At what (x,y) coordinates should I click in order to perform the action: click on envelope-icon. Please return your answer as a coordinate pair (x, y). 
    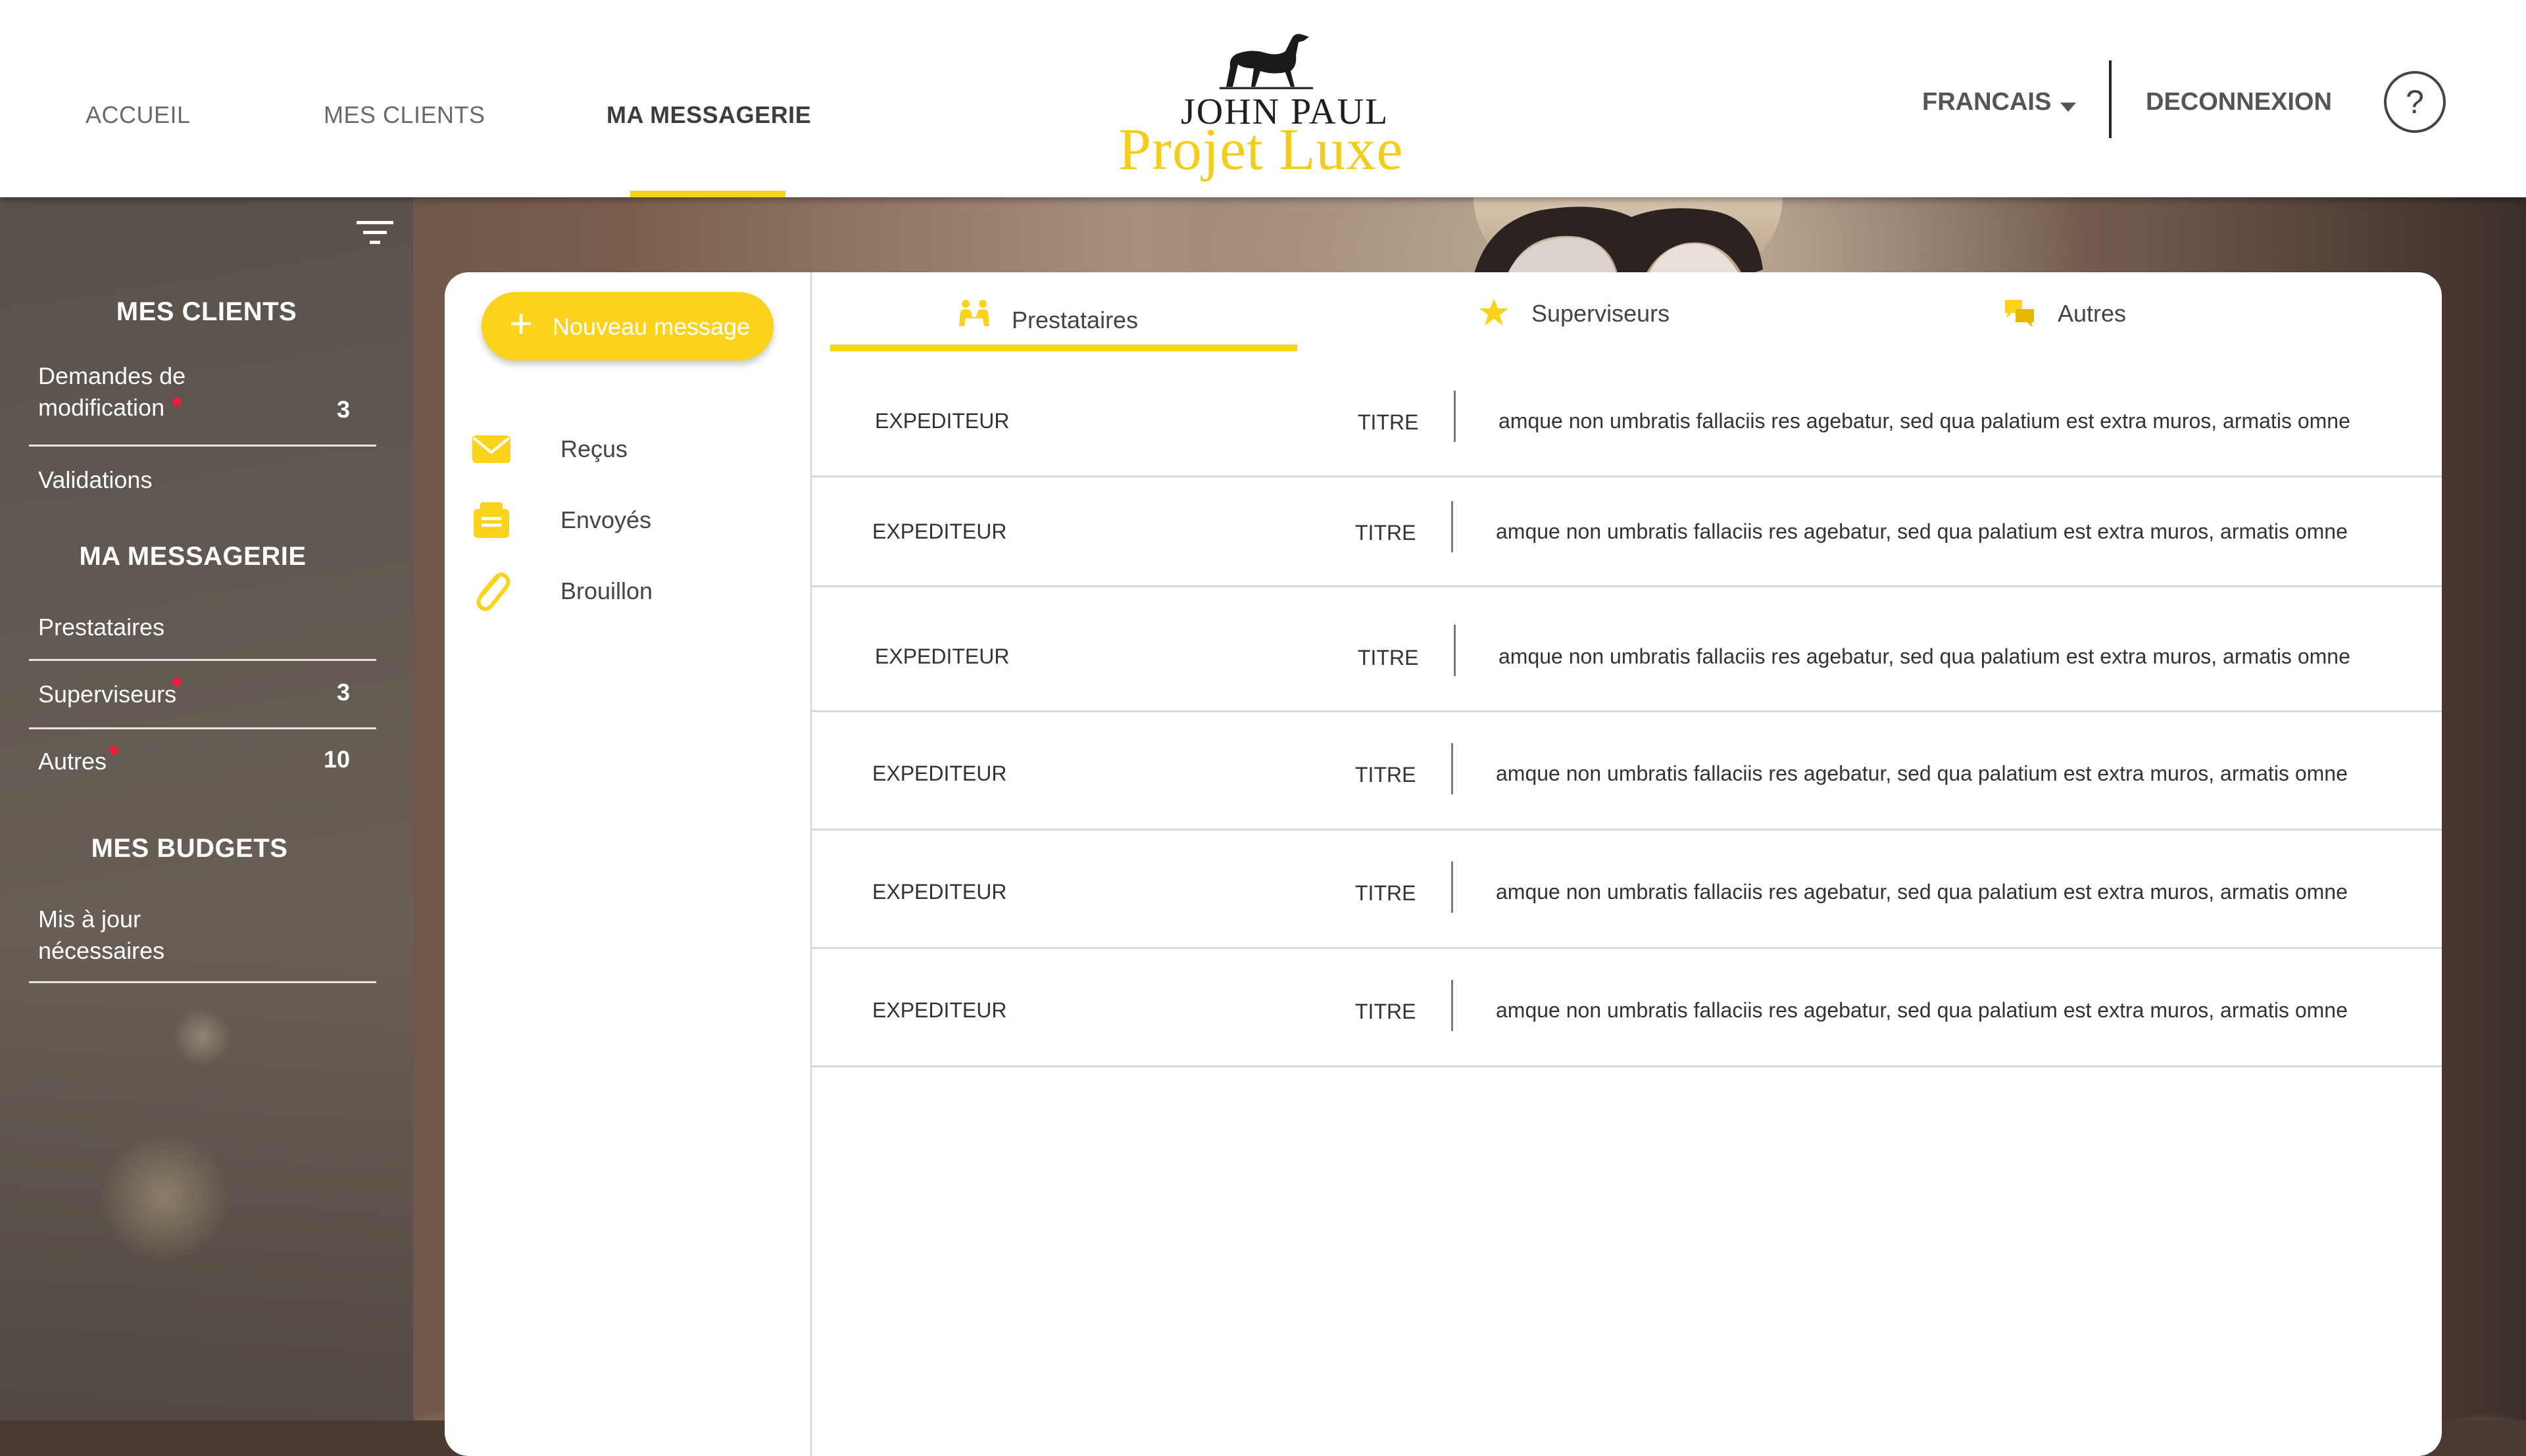
    Looking at the image, I should click on (491, 449).